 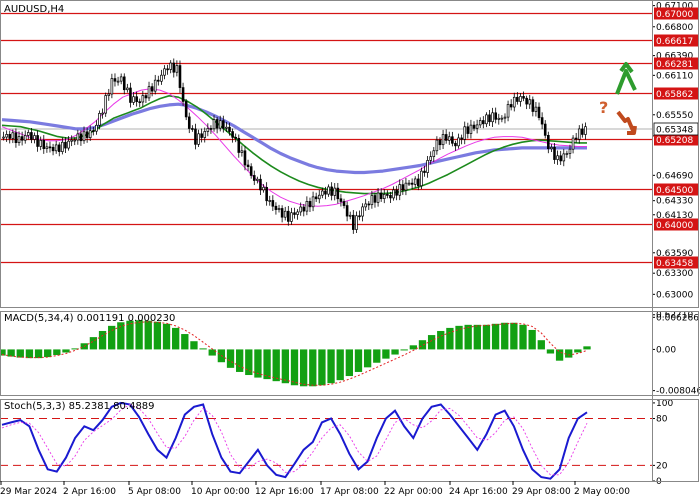 What do you see at coordinates (541, 492) in the screenshot?
I see `x-tick-label-8: 29 Apr 08:00` at bounding box center [541, 492].